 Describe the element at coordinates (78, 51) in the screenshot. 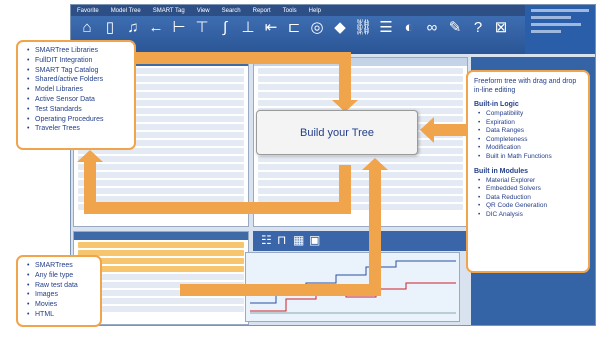

I see `list-item: SMARTree Libraries` at that location.